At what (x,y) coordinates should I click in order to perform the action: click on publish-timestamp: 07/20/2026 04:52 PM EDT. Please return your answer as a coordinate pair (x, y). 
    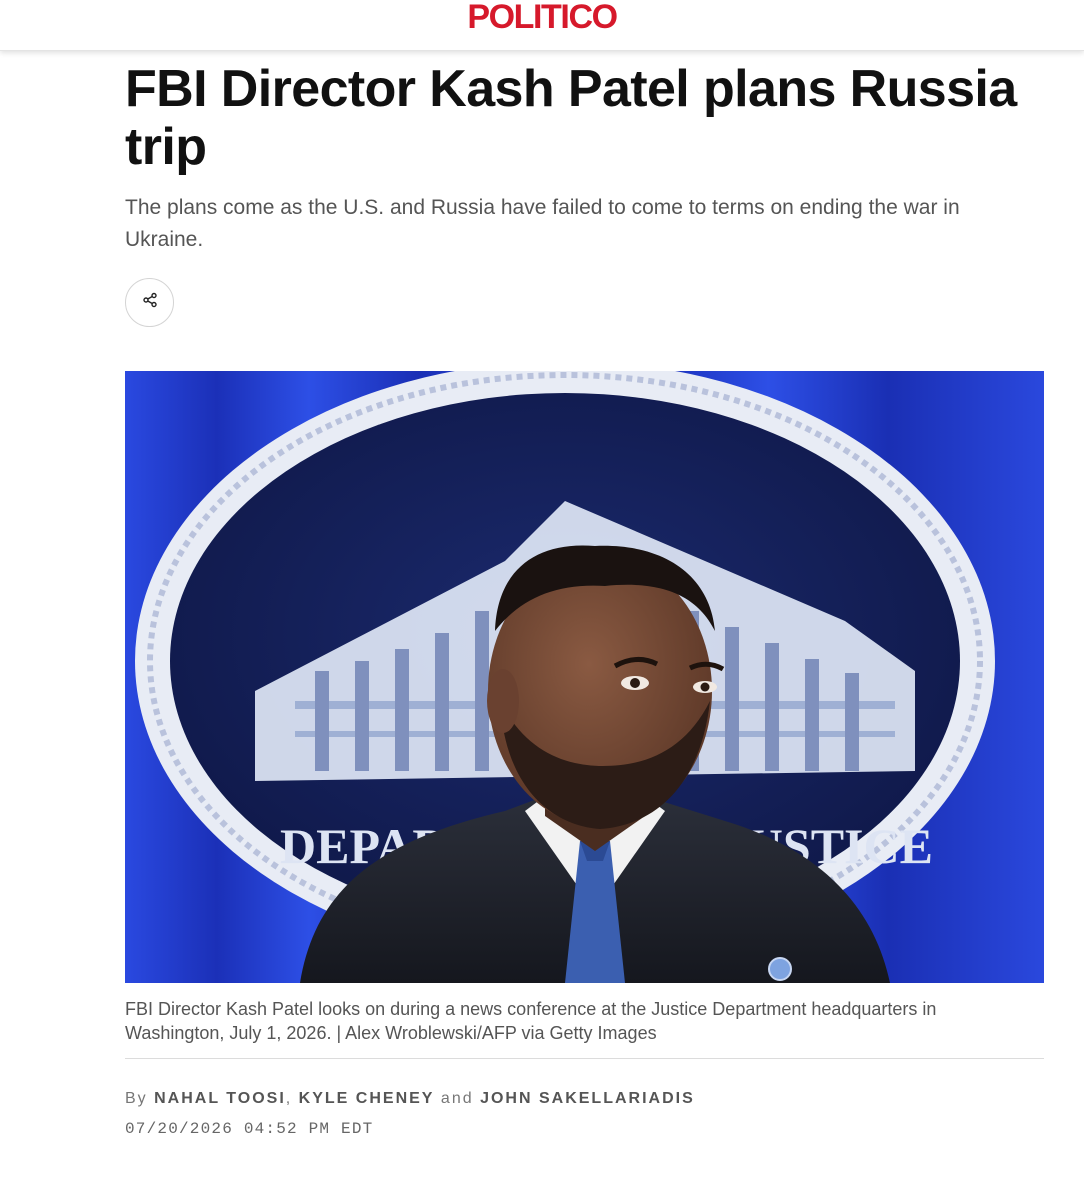
    Looking at the image, I should click on (249, 1129).